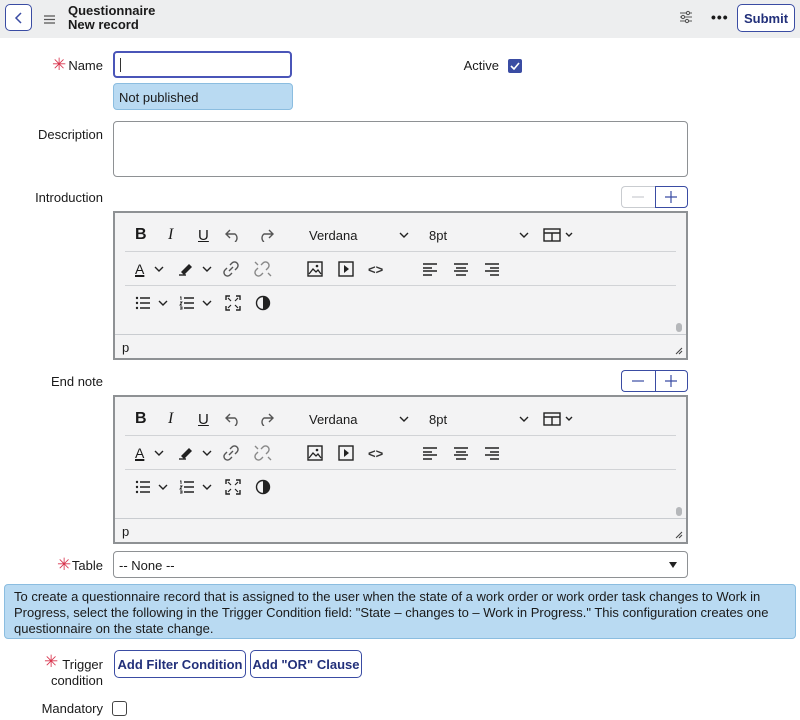 Image resolution: width=800 pixels, height=720 pixels. What do you see at coordinates (147, 565) in the screenshot?
I see `table-select-value: -- None --` at bounding box center [147, 565].